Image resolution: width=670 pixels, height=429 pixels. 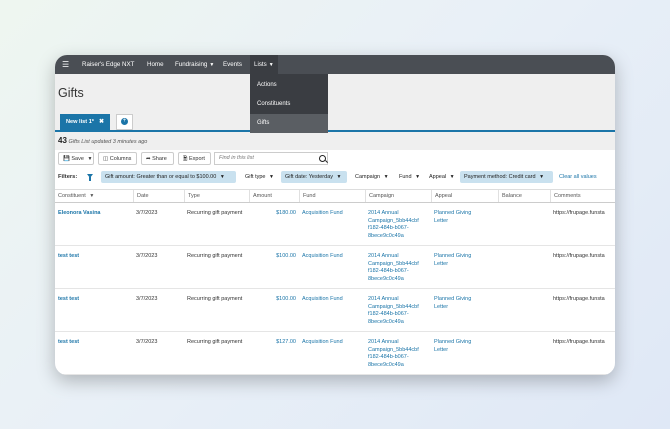 What do you see at coordinates (155, 64) in the screenshot?
I see `nav-home: Home` at bounding box center [155, 64].